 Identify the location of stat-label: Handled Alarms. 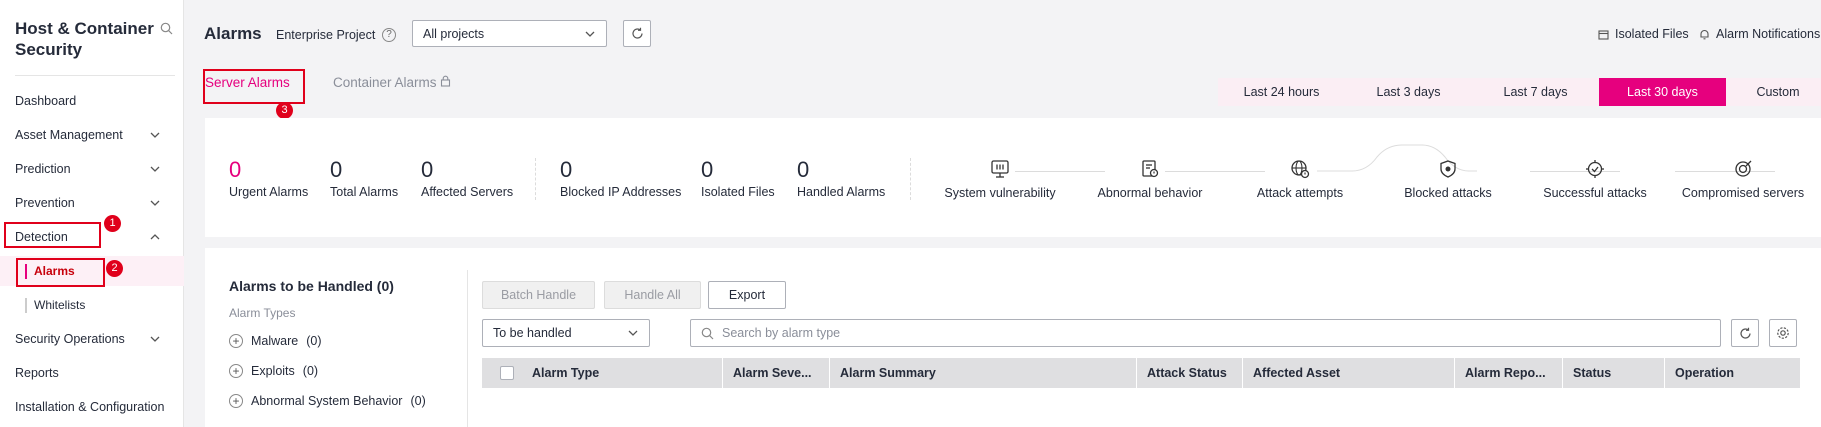
(841, 192).